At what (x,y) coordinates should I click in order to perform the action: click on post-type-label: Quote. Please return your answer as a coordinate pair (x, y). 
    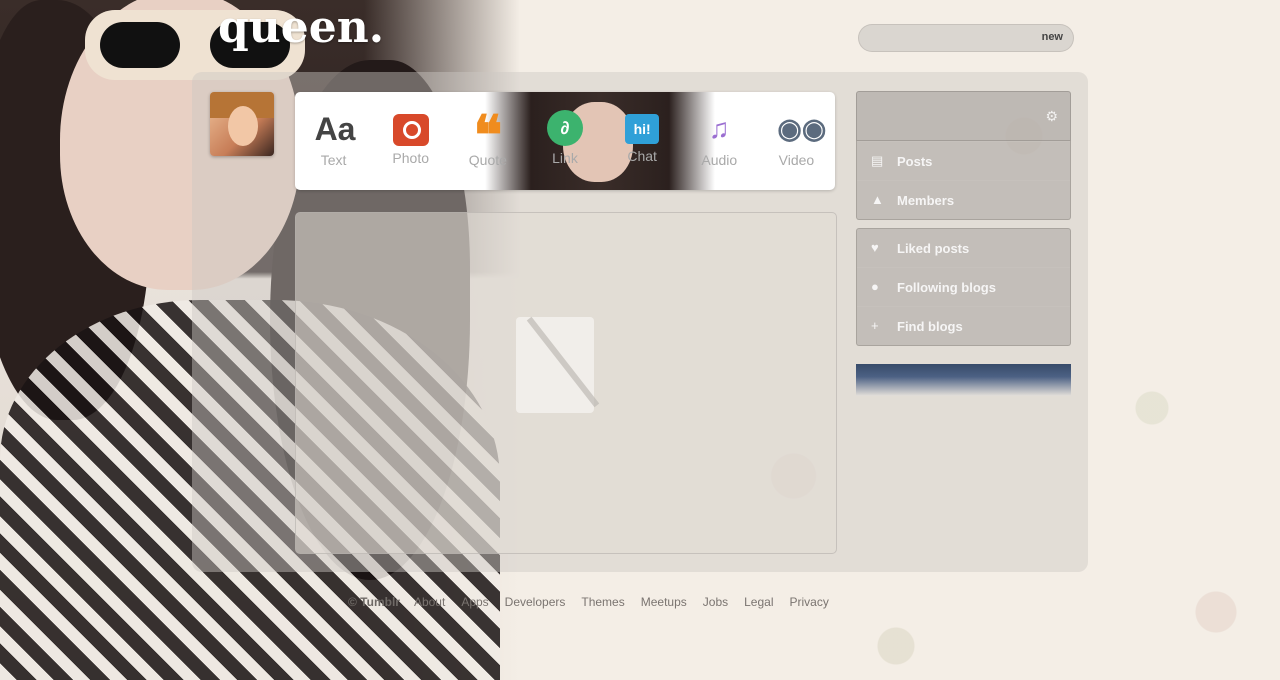
    Looking at the image, I should click on (487, 160).